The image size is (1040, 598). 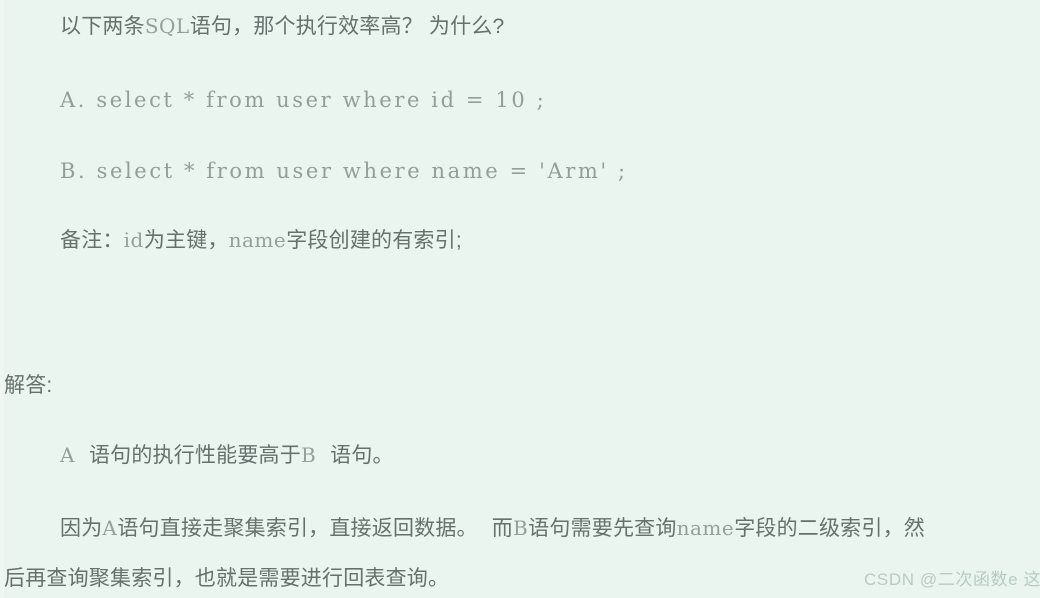 I want to click on answer1-mark-a: A, so click(x=67, y=455).